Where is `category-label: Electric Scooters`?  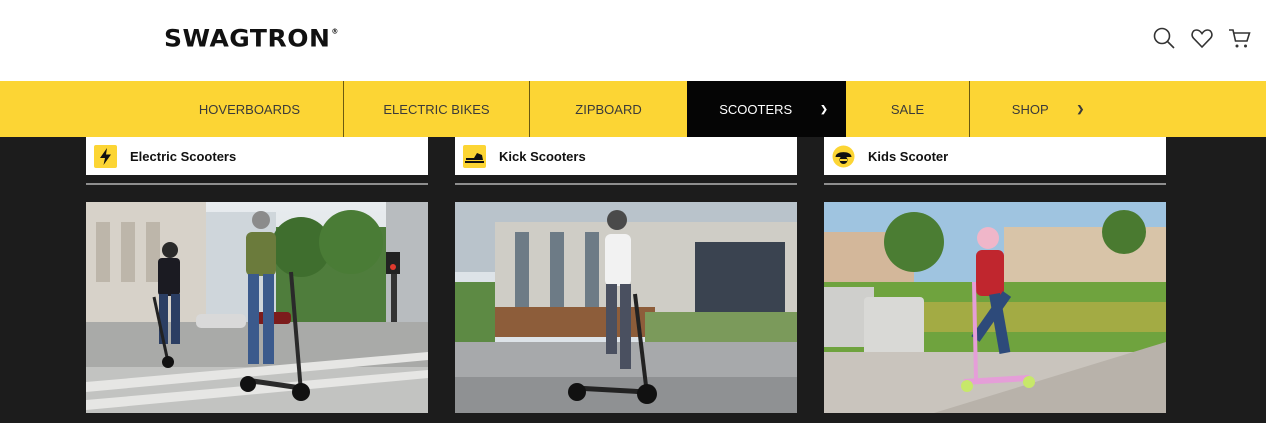
category-label: Electric Scooters is located at coordinates (183, 156).